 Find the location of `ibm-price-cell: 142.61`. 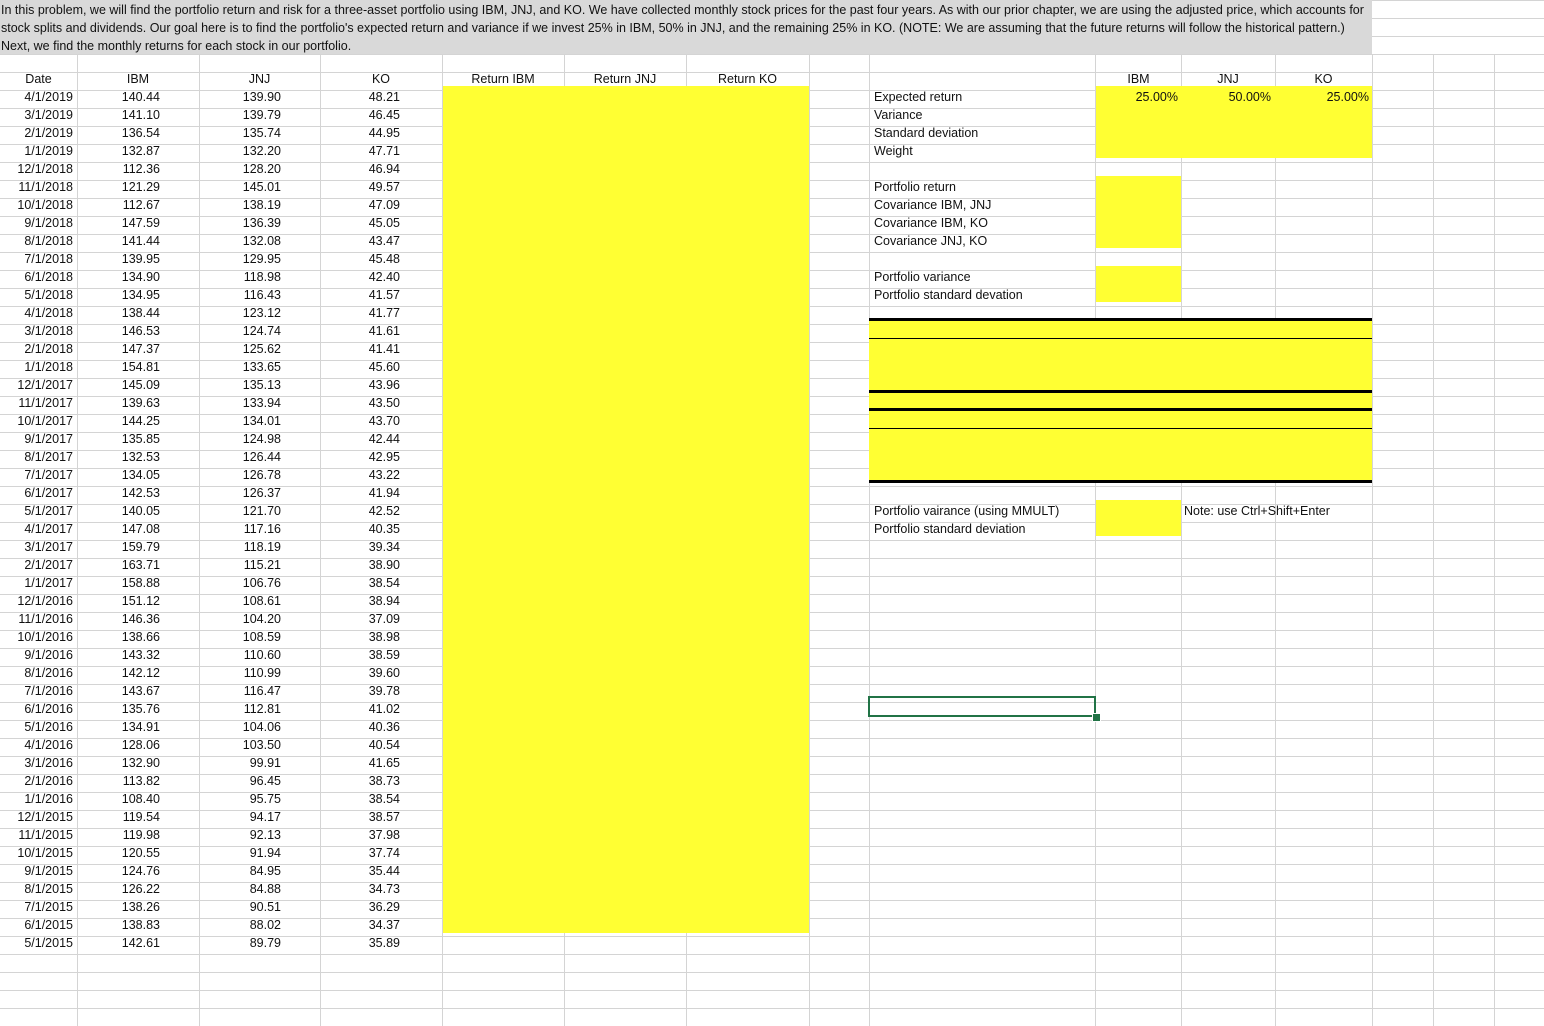

ibm-price-cell: 142.61 is located at coordinates (118, 943).